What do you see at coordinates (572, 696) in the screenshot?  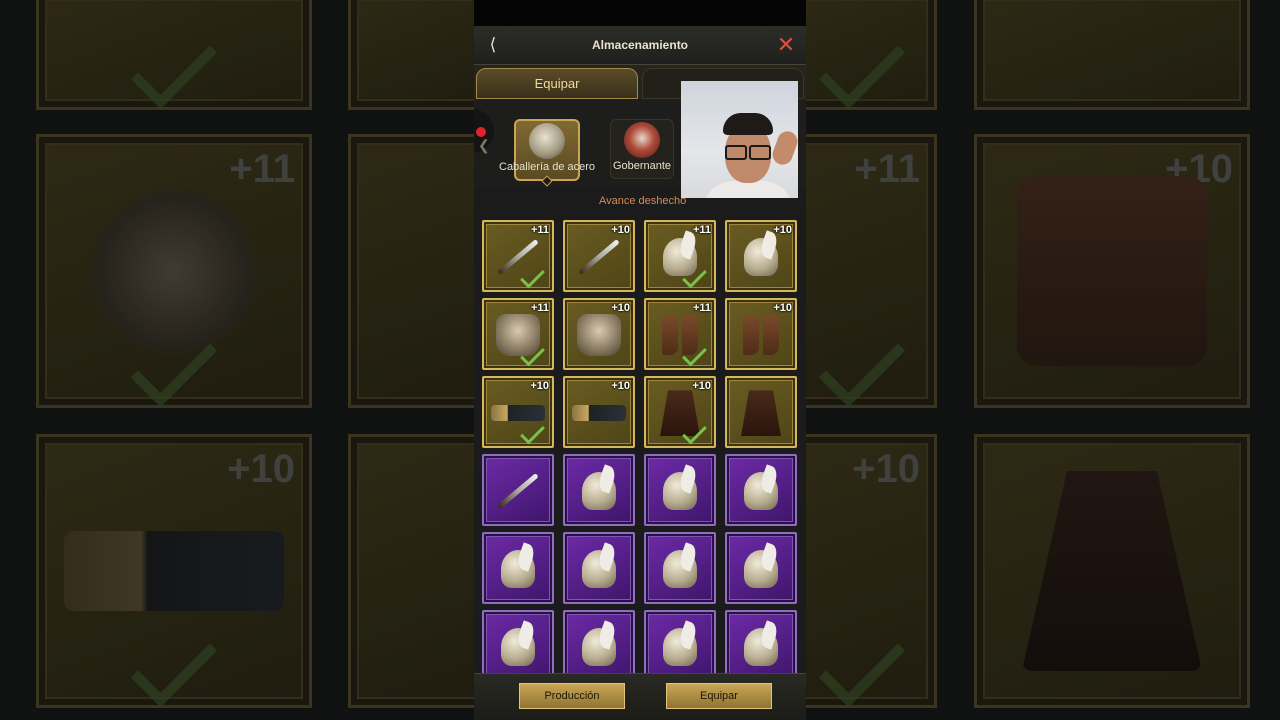 I see `produce-button: Producción` at bounding box center [572, 696].